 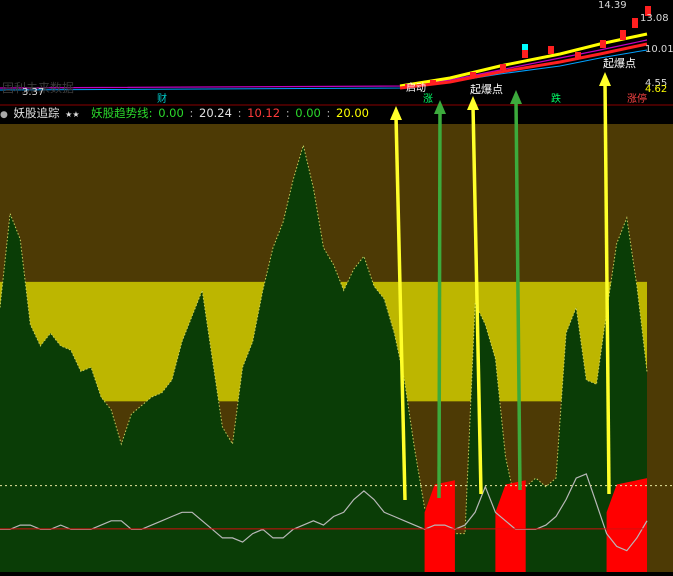 What do you see at coordinates (287, 113) in the screenshot?
I see `indicator-sep-3: :` at bounding box center [287, 113].